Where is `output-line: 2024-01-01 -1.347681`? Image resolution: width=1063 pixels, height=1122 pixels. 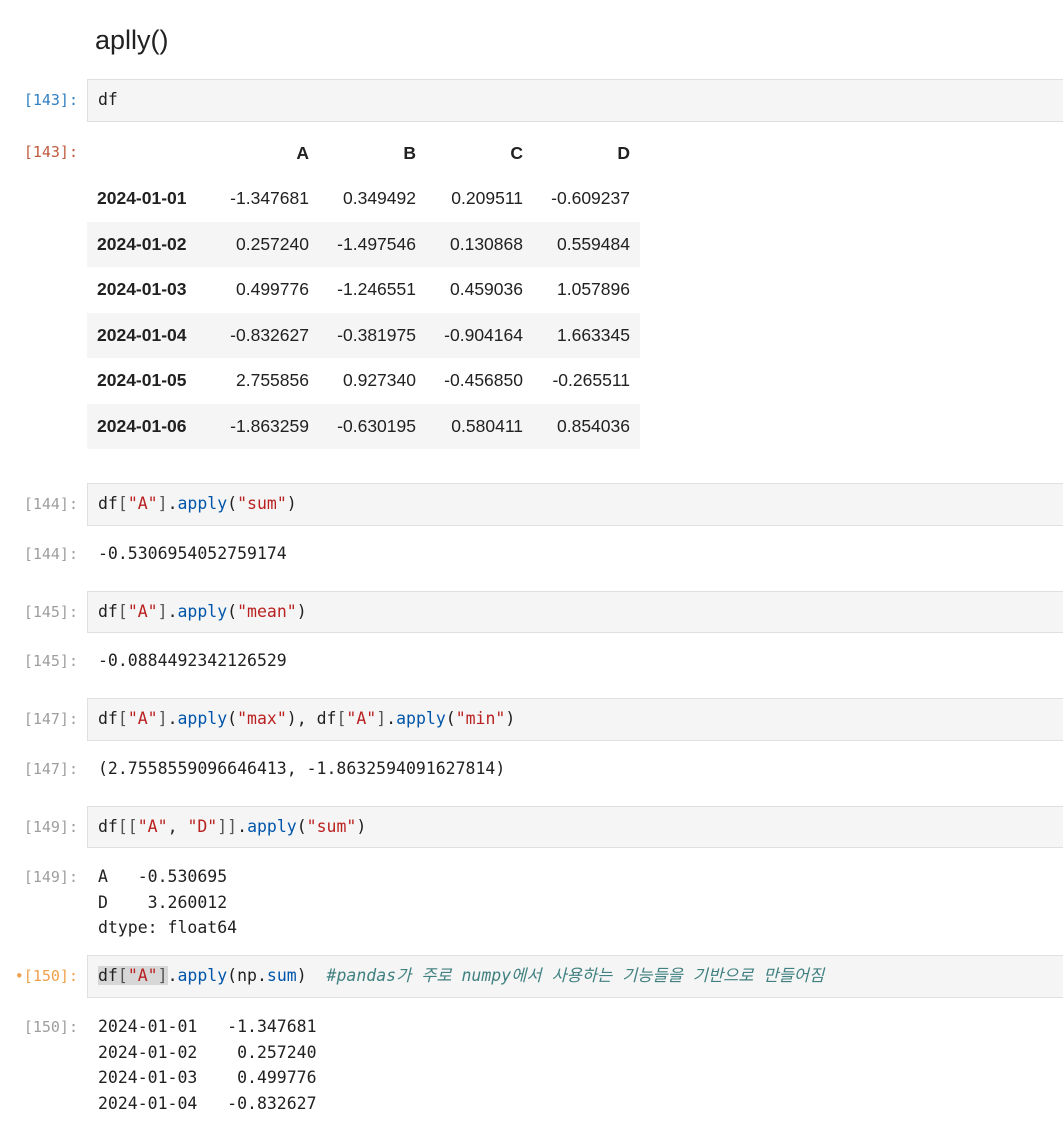 output-line: 2024-01-01 -1.347681 is located at coordinates (207, 1026).